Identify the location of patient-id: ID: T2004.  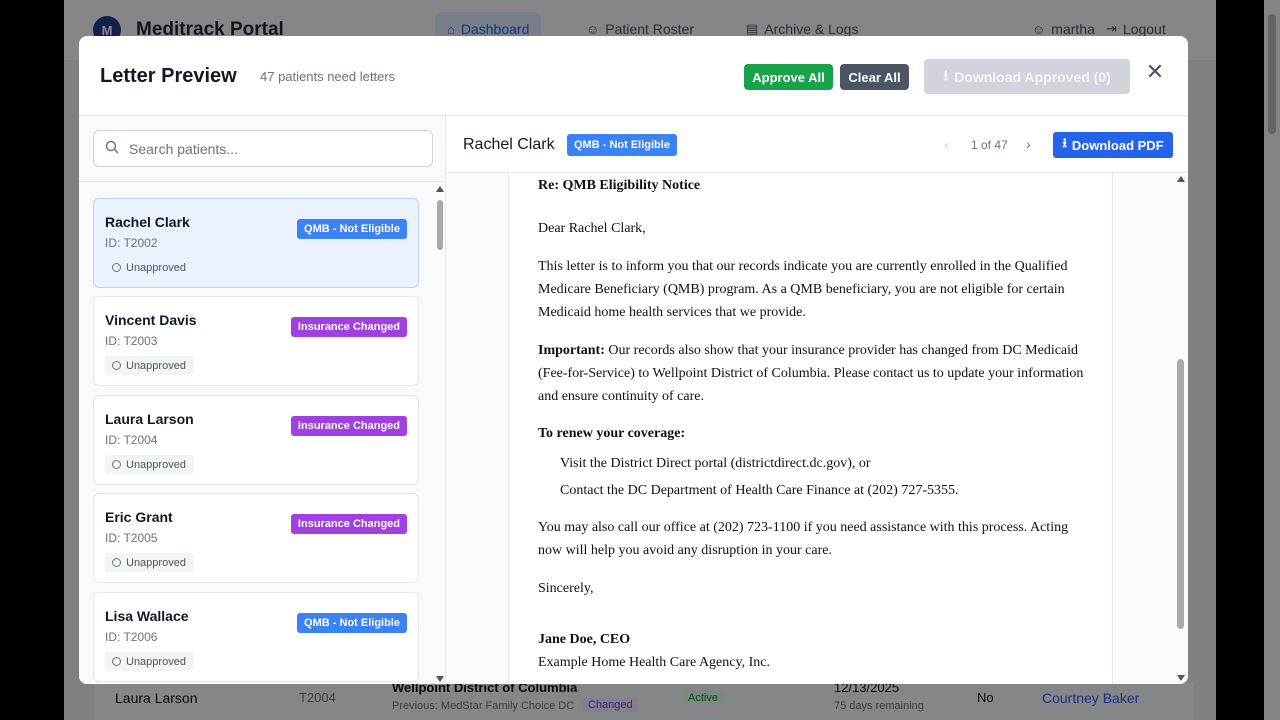
(131, 440).